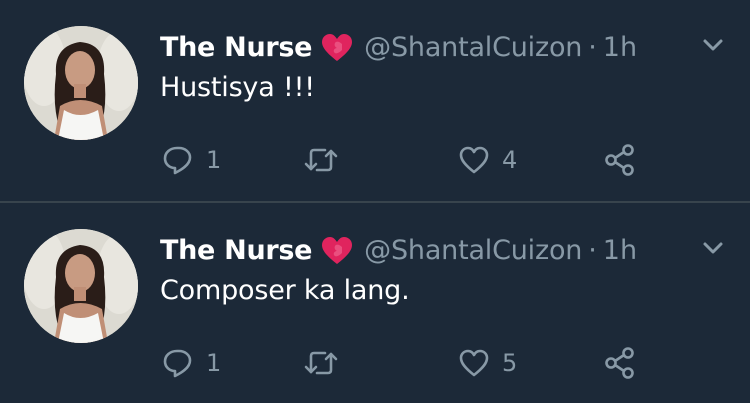  I want to click on like-count: 5, so click(510, 363).